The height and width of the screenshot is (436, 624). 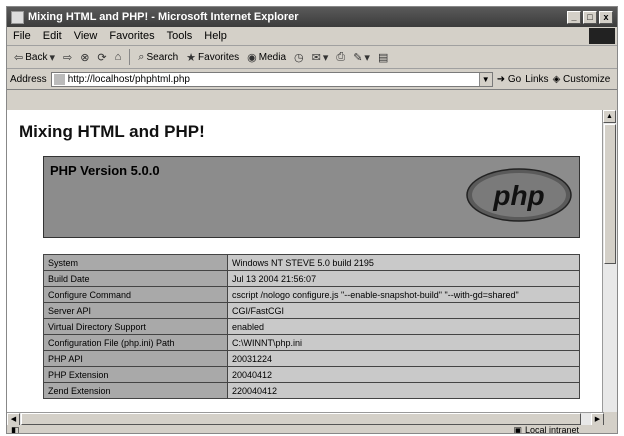 I want to click on row-key: Virtual Directory Support, so click(x=135, y=326).